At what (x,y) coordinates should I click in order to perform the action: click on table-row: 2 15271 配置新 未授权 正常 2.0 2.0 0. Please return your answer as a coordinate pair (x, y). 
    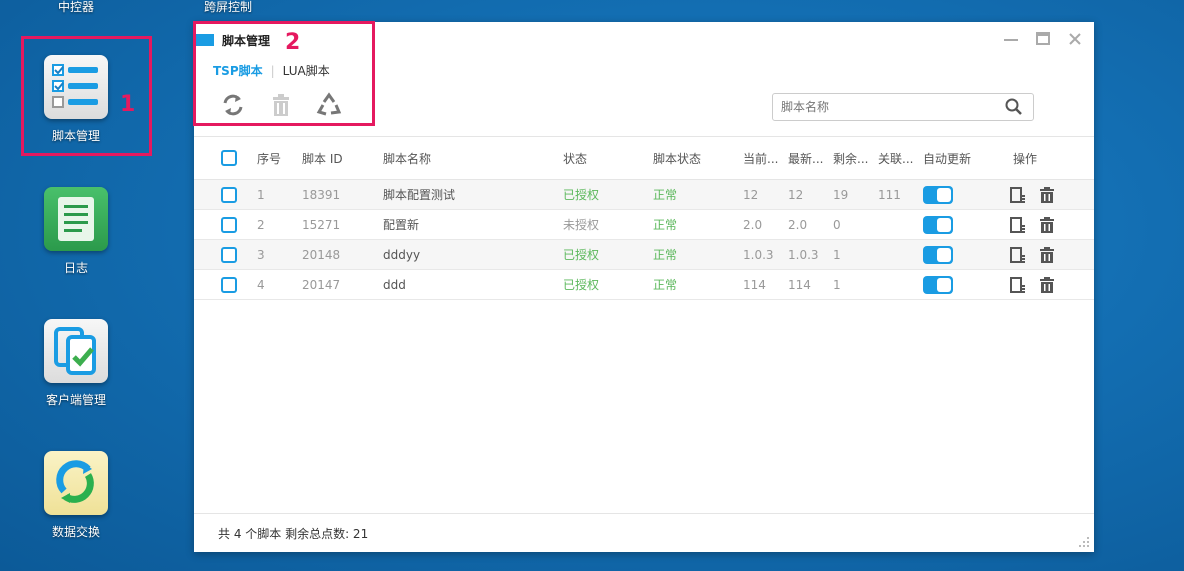
    Looking at the image, I should click on (644, 225).